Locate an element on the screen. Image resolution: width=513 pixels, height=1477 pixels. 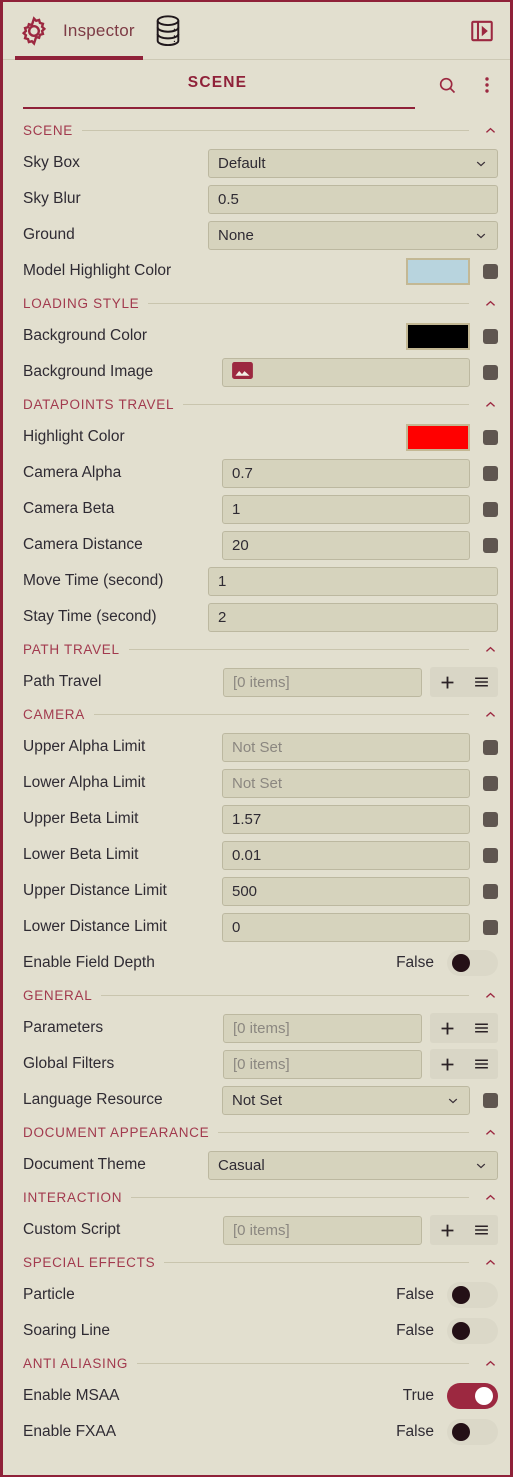
panel-expand-icon is located at coordinates (482, 31).